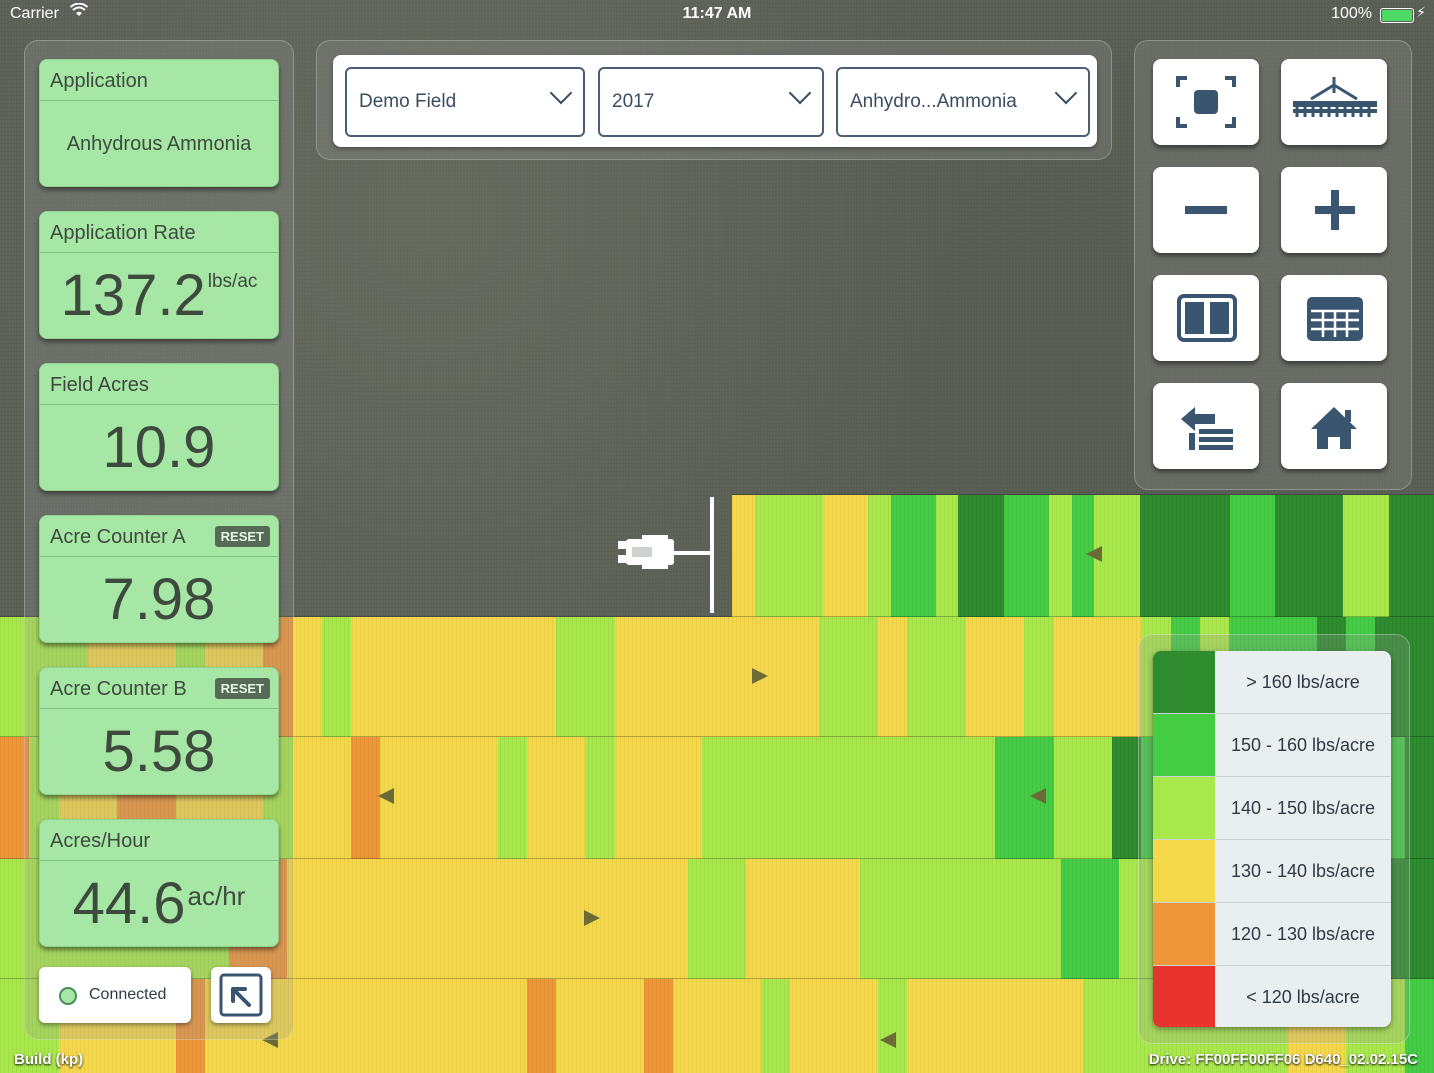  Describe the element at coordinates (1335, 97) in the screenshot. I see `implement-icon` at that location.